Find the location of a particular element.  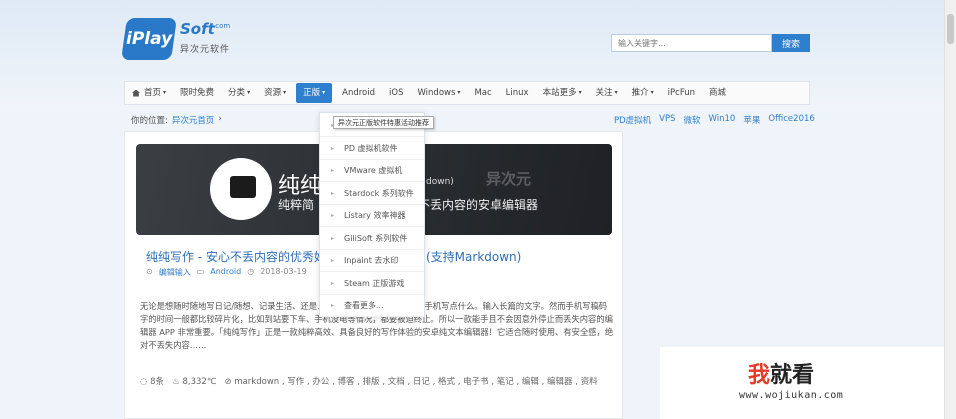

breadcrumb-home-link: 异次元首页 is located at coordinates (193, 120).